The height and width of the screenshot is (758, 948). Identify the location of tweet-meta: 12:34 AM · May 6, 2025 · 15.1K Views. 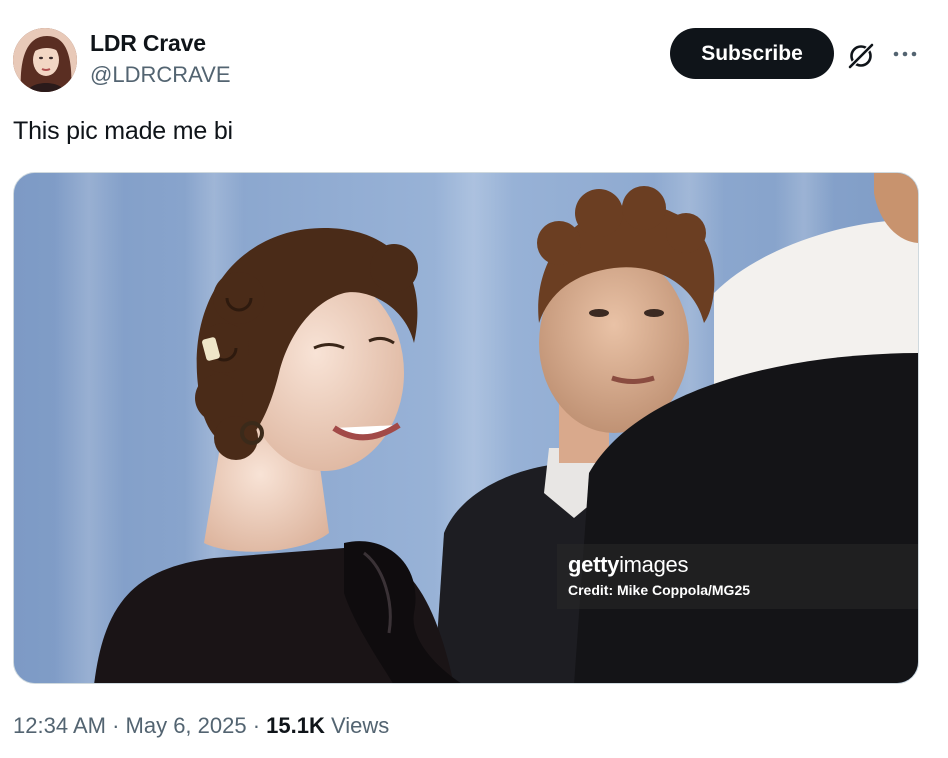
(201, 726).